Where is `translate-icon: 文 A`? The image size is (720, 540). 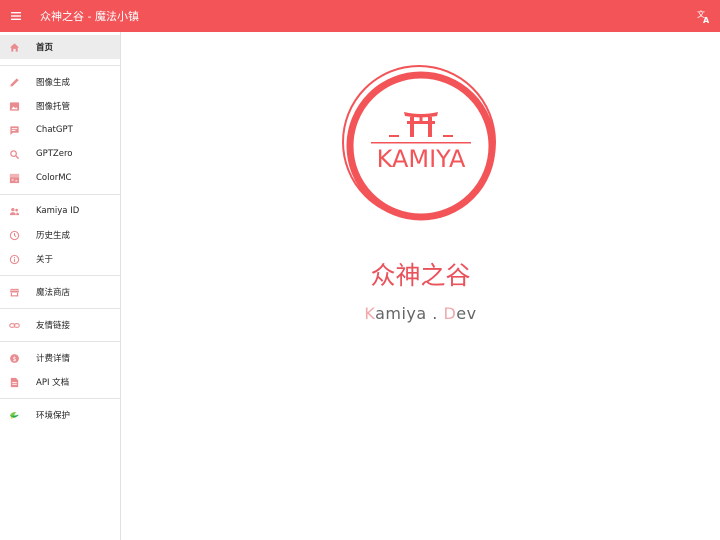 translate-icon: 文 A is located at coordinates (704, 16).